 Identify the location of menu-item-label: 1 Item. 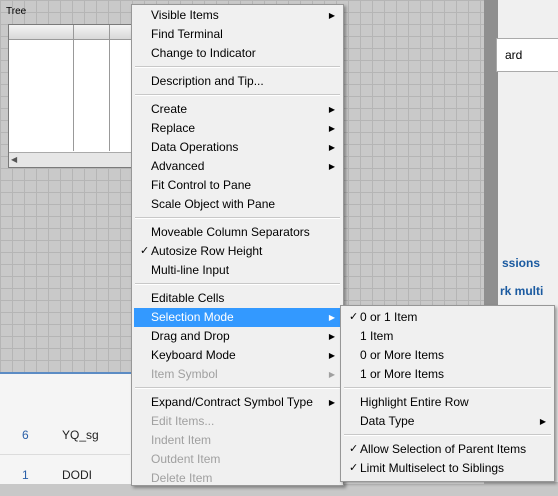
(377, 336).